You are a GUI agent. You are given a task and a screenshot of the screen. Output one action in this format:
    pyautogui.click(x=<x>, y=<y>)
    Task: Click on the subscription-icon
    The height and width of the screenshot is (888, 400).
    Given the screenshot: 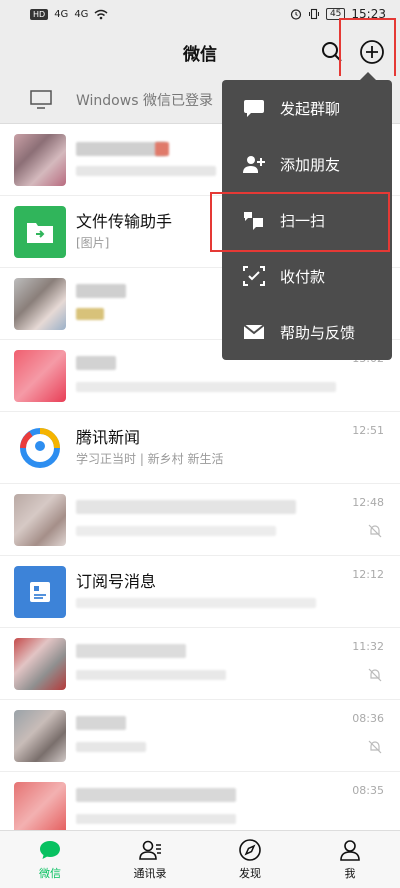 What is the action you would take?
    pyautogui.click(x=40, y=592)
    